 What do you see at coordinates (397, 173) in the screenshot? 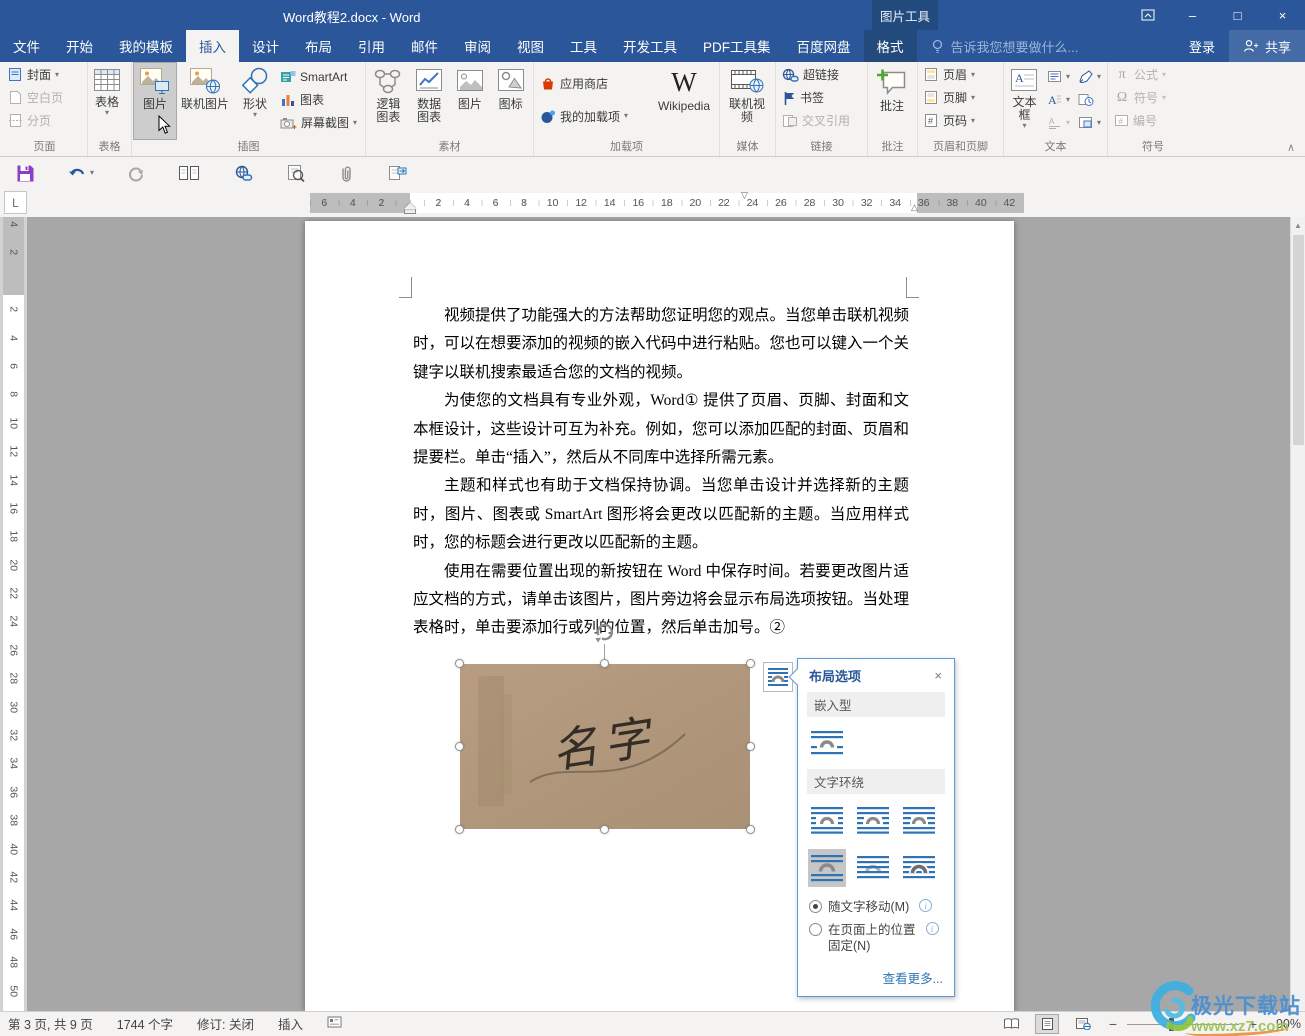
I see `page-forward-button` at bounding box center [397, 173].